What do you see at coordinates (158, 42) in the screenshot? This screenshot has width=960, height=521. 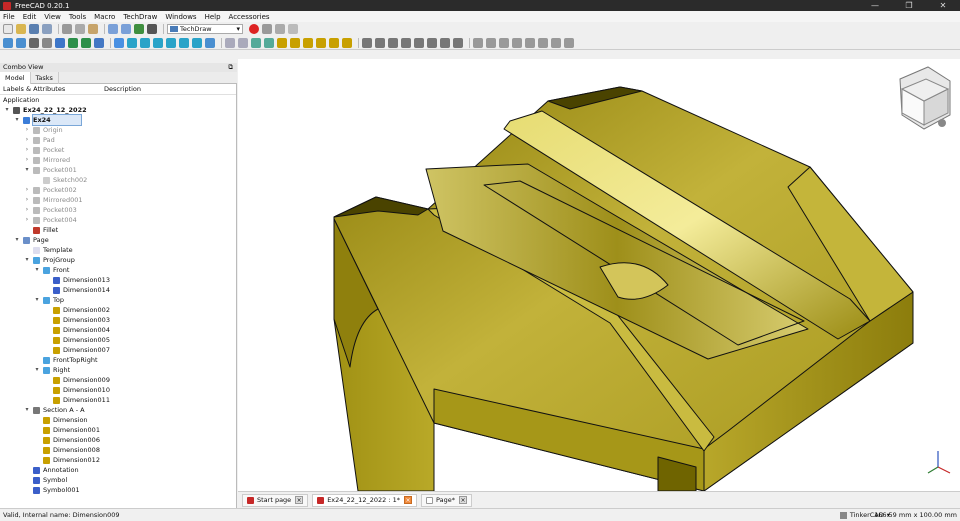 I see `right-view-icon` at bounding box center [158, 42].